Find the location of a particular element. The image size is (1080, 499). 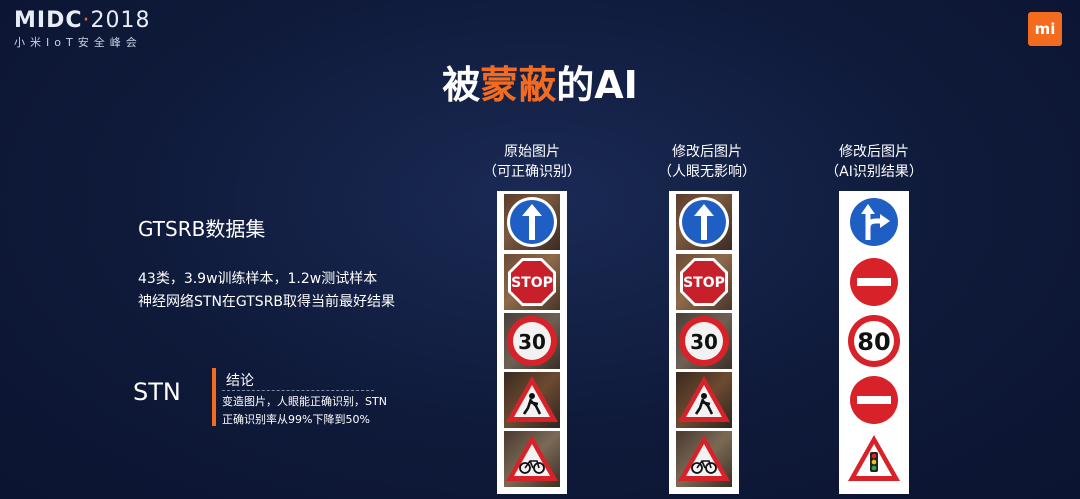

mi-logo-icon: mi is located at coordinates (1045, 29).